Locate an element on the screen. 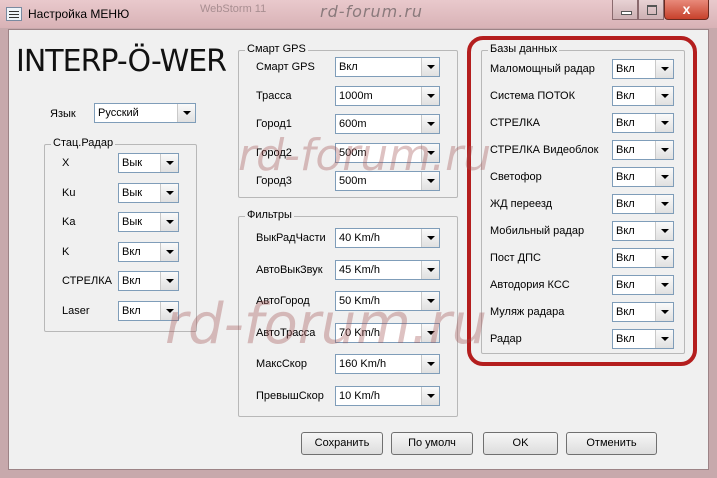 This screenshot has height=478, width=717. default-button: По умолч is located at coordinates (432, 443).